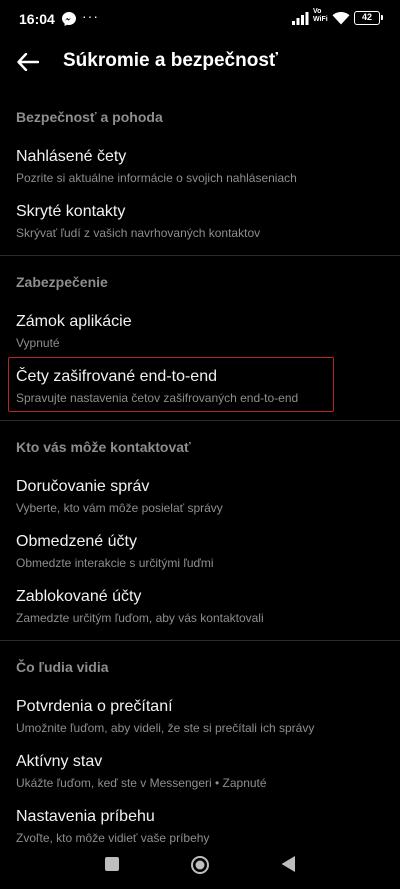 This screenshot has width=400, height=889. I want to click on setting-item-title: Obmedzené účty, so click(76, 541).